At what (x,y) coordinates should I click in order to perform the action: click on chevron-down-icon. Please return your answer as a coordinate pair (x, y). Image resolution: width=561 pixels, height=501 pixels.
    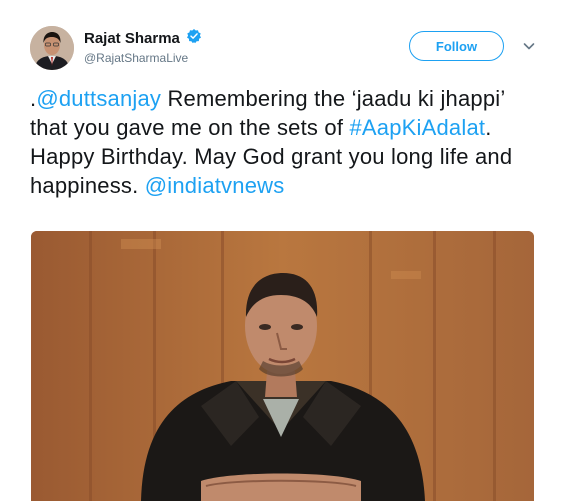
    Looking at the image, I should click on (529, 46).